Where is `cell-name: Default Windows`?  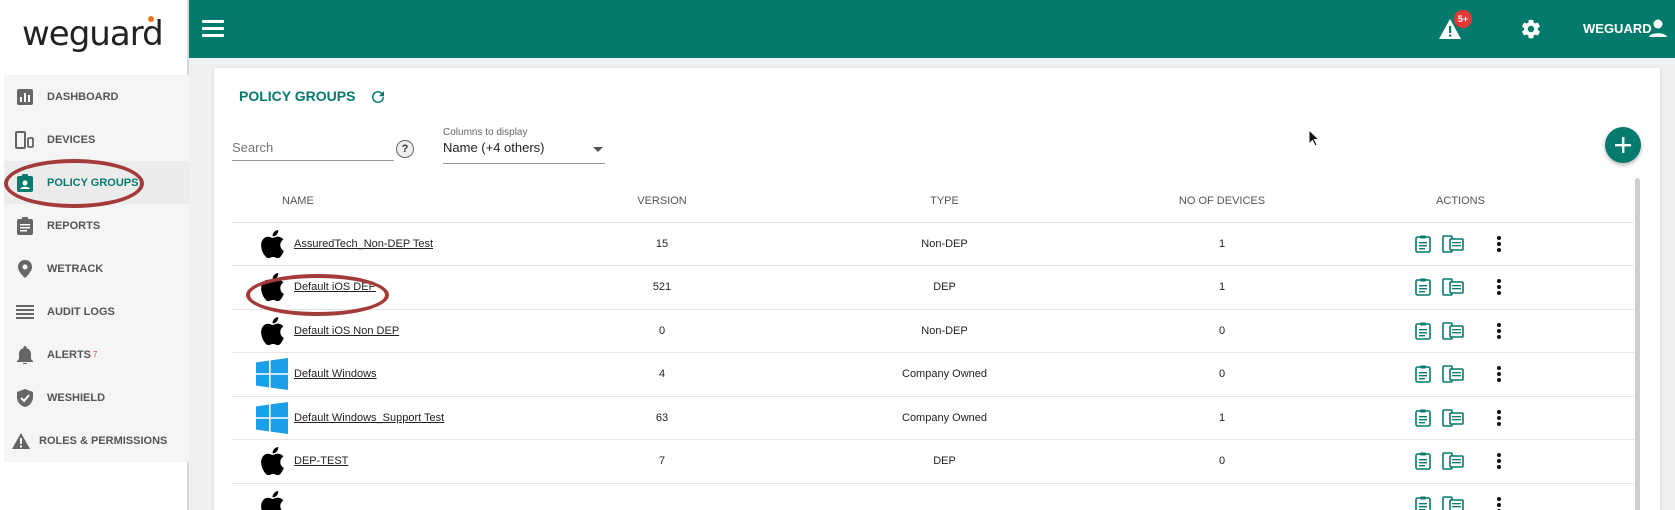 cell-name: Default Windows is located at coordinates (412, 374).